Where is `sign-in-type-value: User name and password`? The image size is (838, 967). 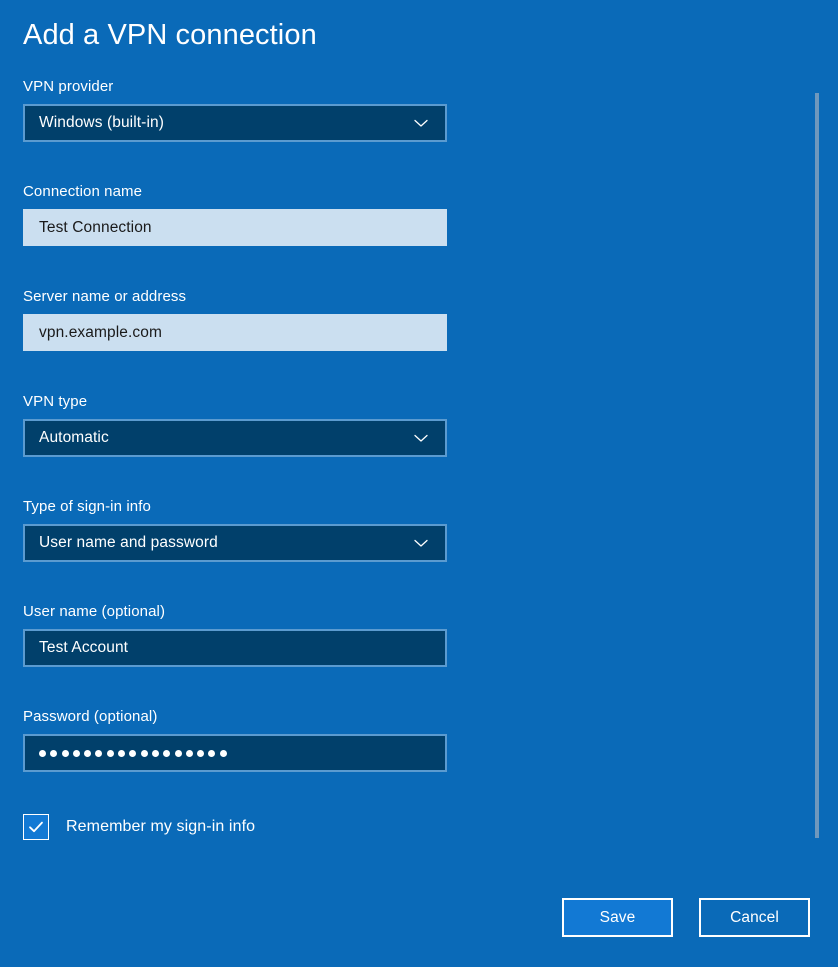 sign-in-type-value: User name and password is located at coordinates (128, 542).